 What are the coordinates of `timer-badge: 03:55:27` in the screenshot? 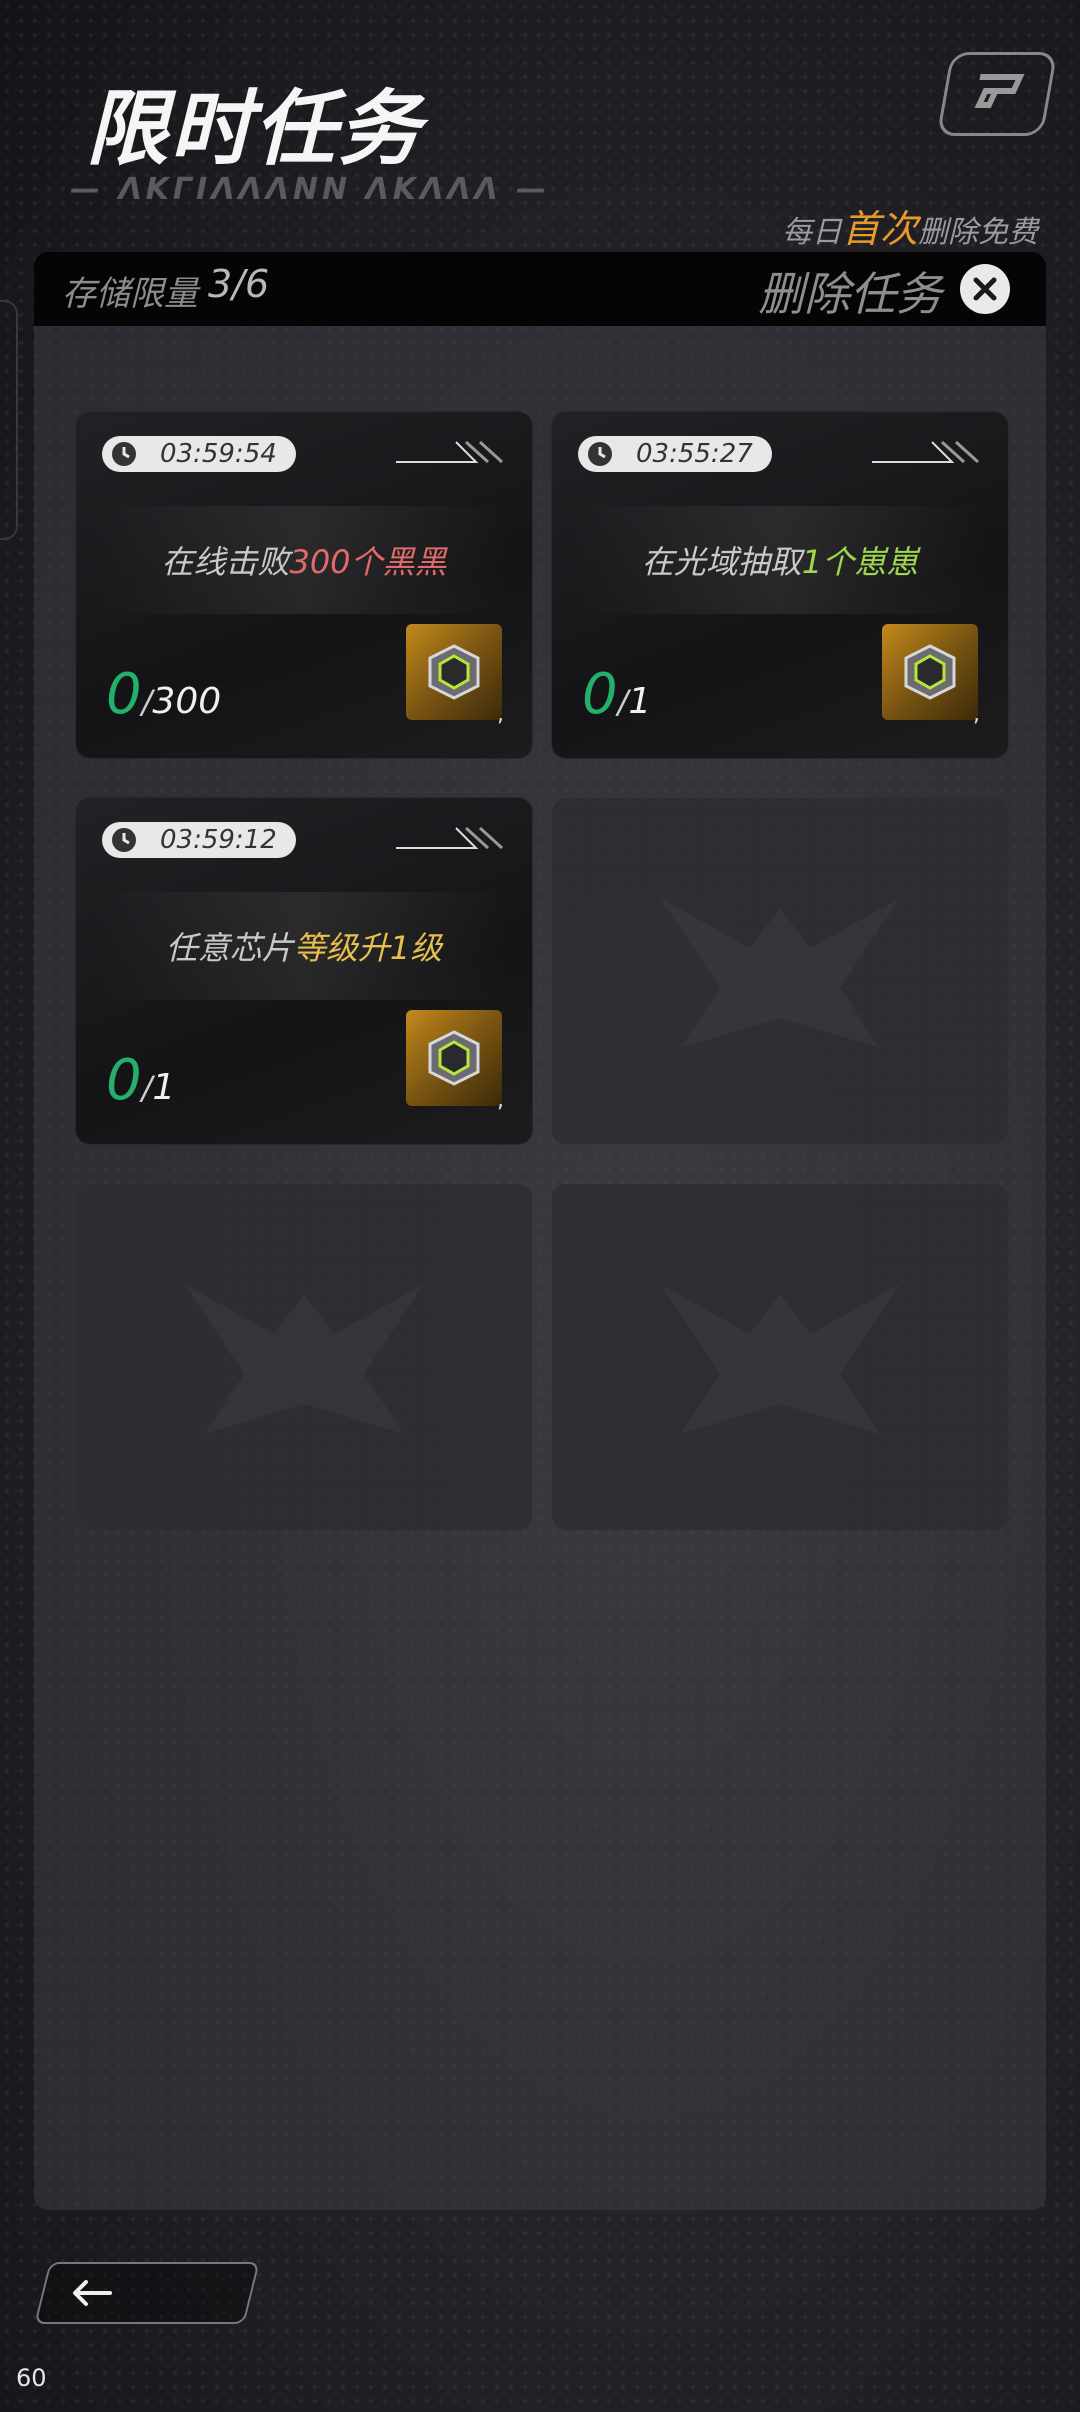 It's located at (675, 454).